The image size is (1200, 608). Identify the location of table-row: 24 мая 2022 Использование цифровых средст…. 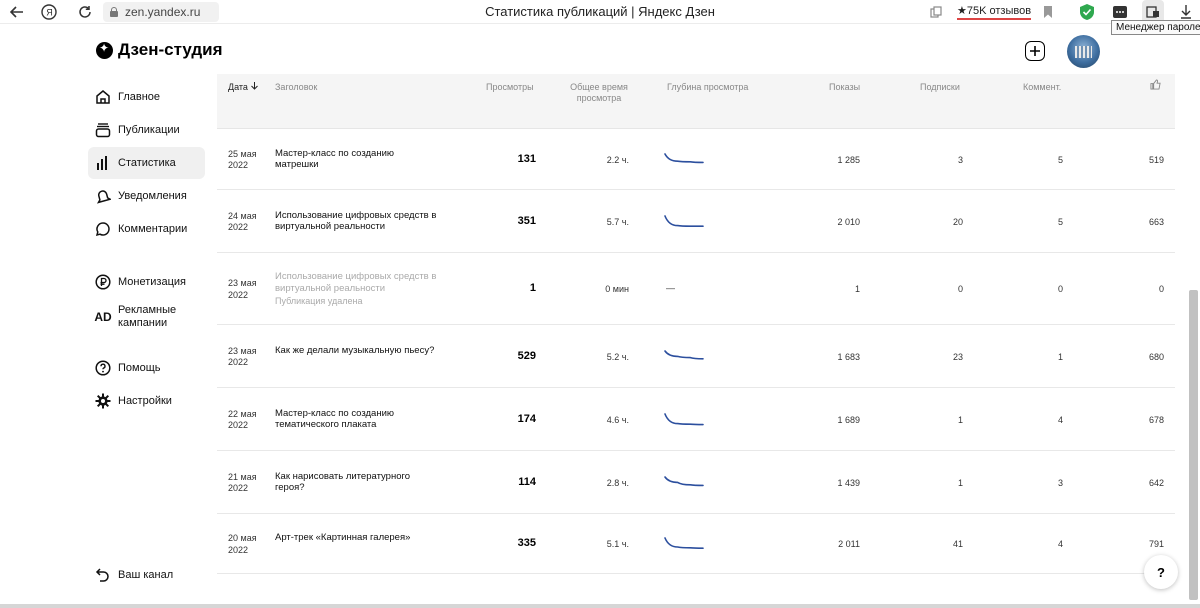
(696, 221).